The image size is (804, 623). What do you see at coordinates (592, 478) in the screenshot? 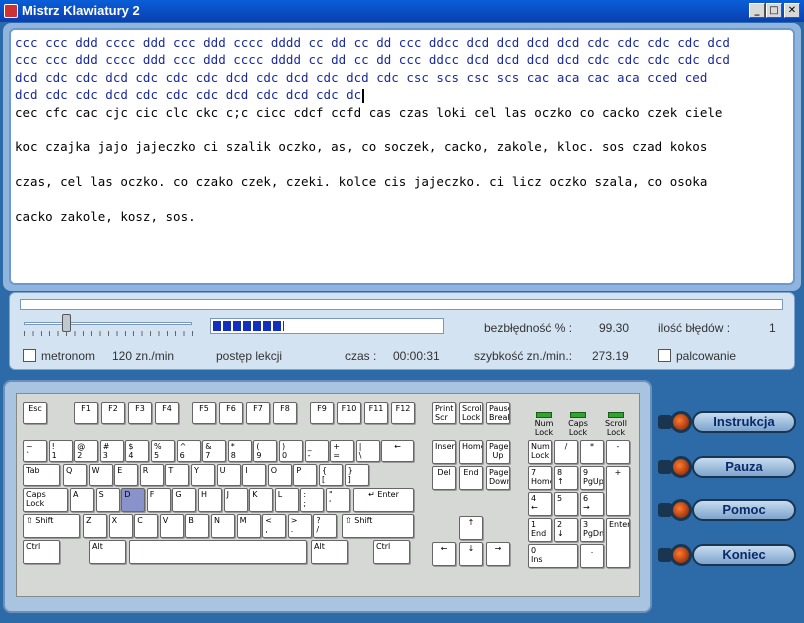
I see `key-9-pgup: 9 PgUp` at bounding box center [592, 478].